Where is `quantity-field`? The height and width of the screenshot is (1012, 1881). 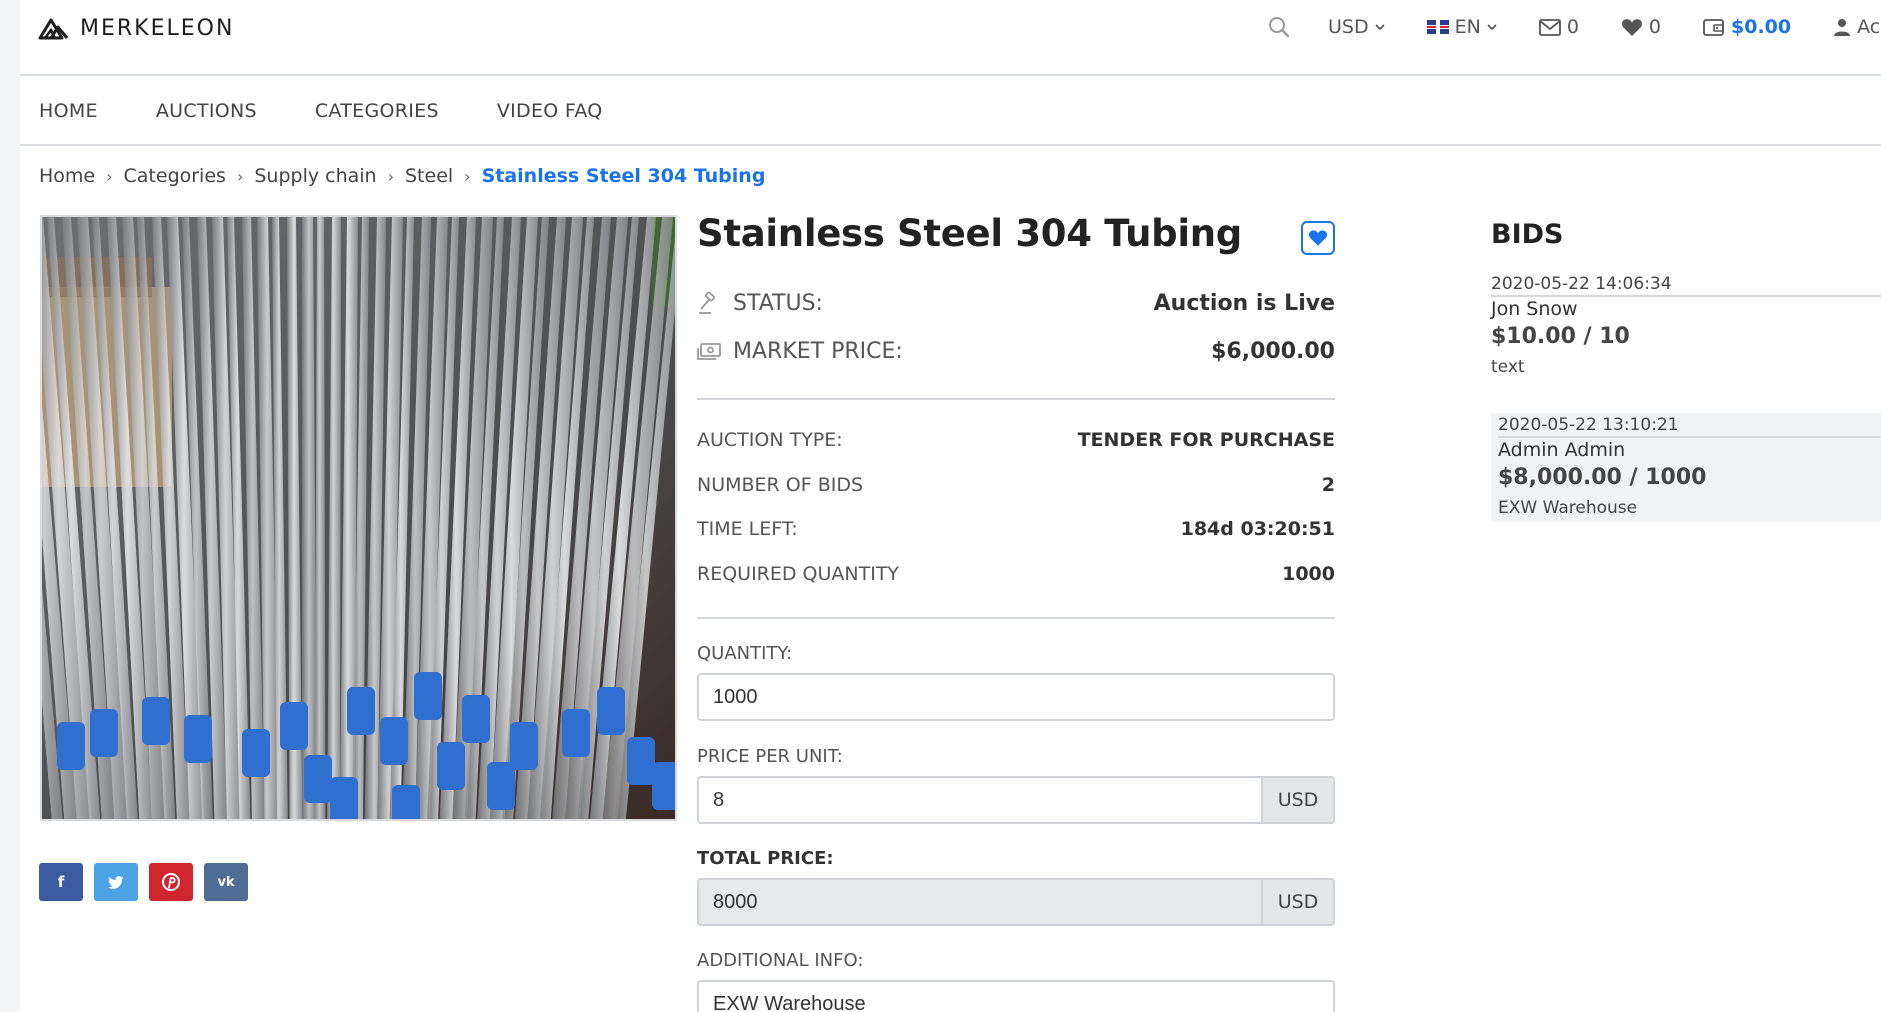 quantity-field is located at coordinates (1016, 697).